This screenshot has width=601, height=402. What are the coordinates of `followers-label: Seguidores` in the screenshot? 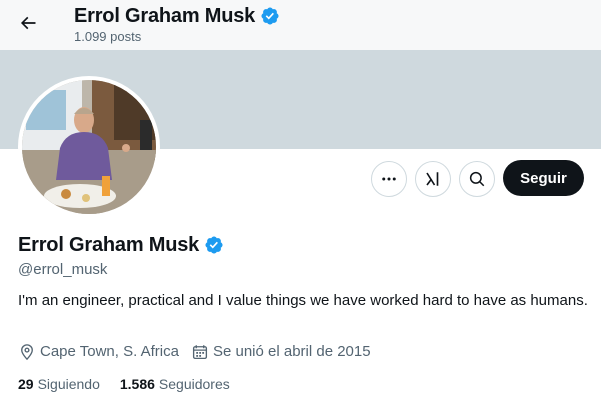 It's located at (194, 384).